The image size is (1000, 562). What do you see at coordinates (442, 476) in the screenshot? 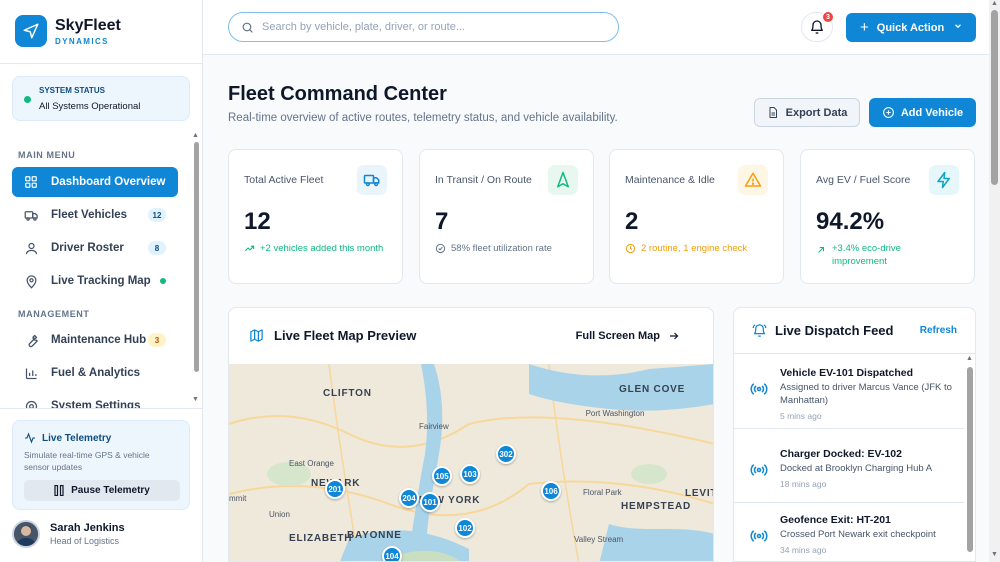
I see `vehicle-pin: 105` at bounding box center [442, 476].